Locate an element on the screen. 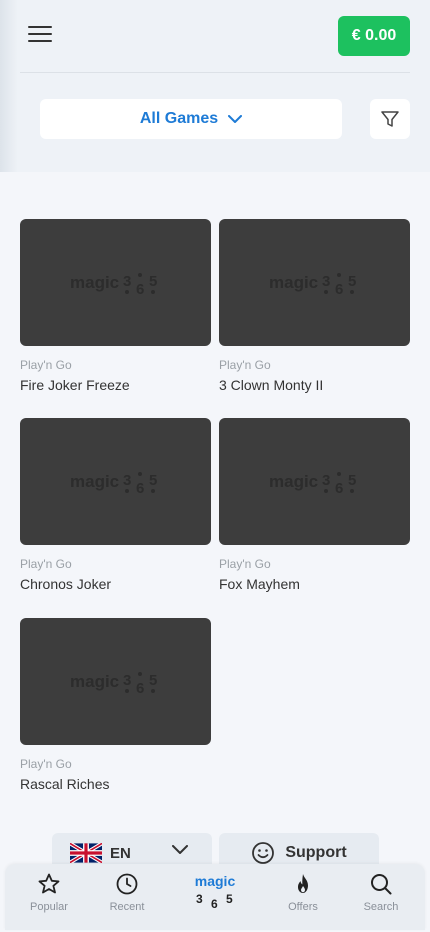  nav-search: Search is located at coordinates (381, 892).